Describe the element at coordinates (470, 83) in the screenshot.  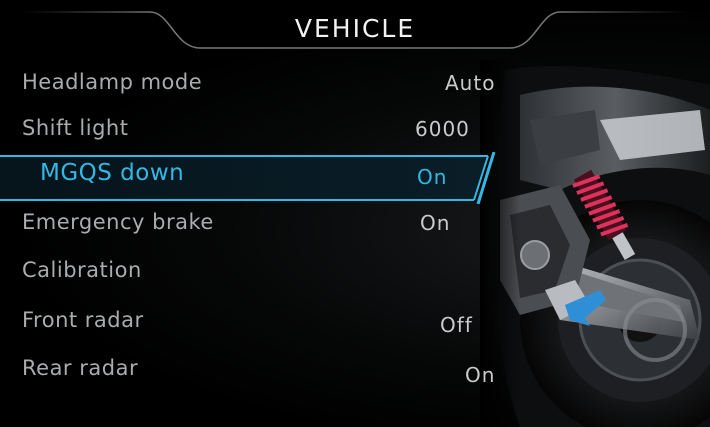
I see `menu-item-value: Auto` at that location.